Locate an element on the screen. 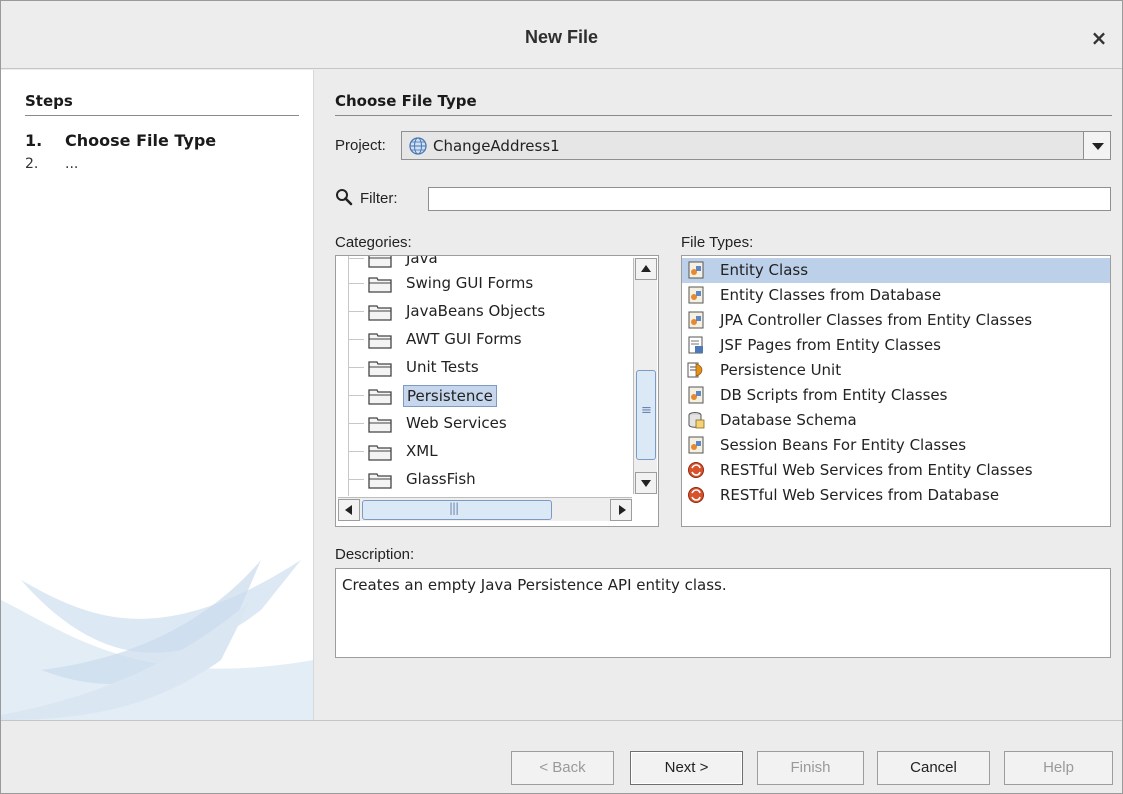 This screenshot has width=1123, height=794. tree-item-label: JavaBeans Objects is located at coordinates (476, 311).